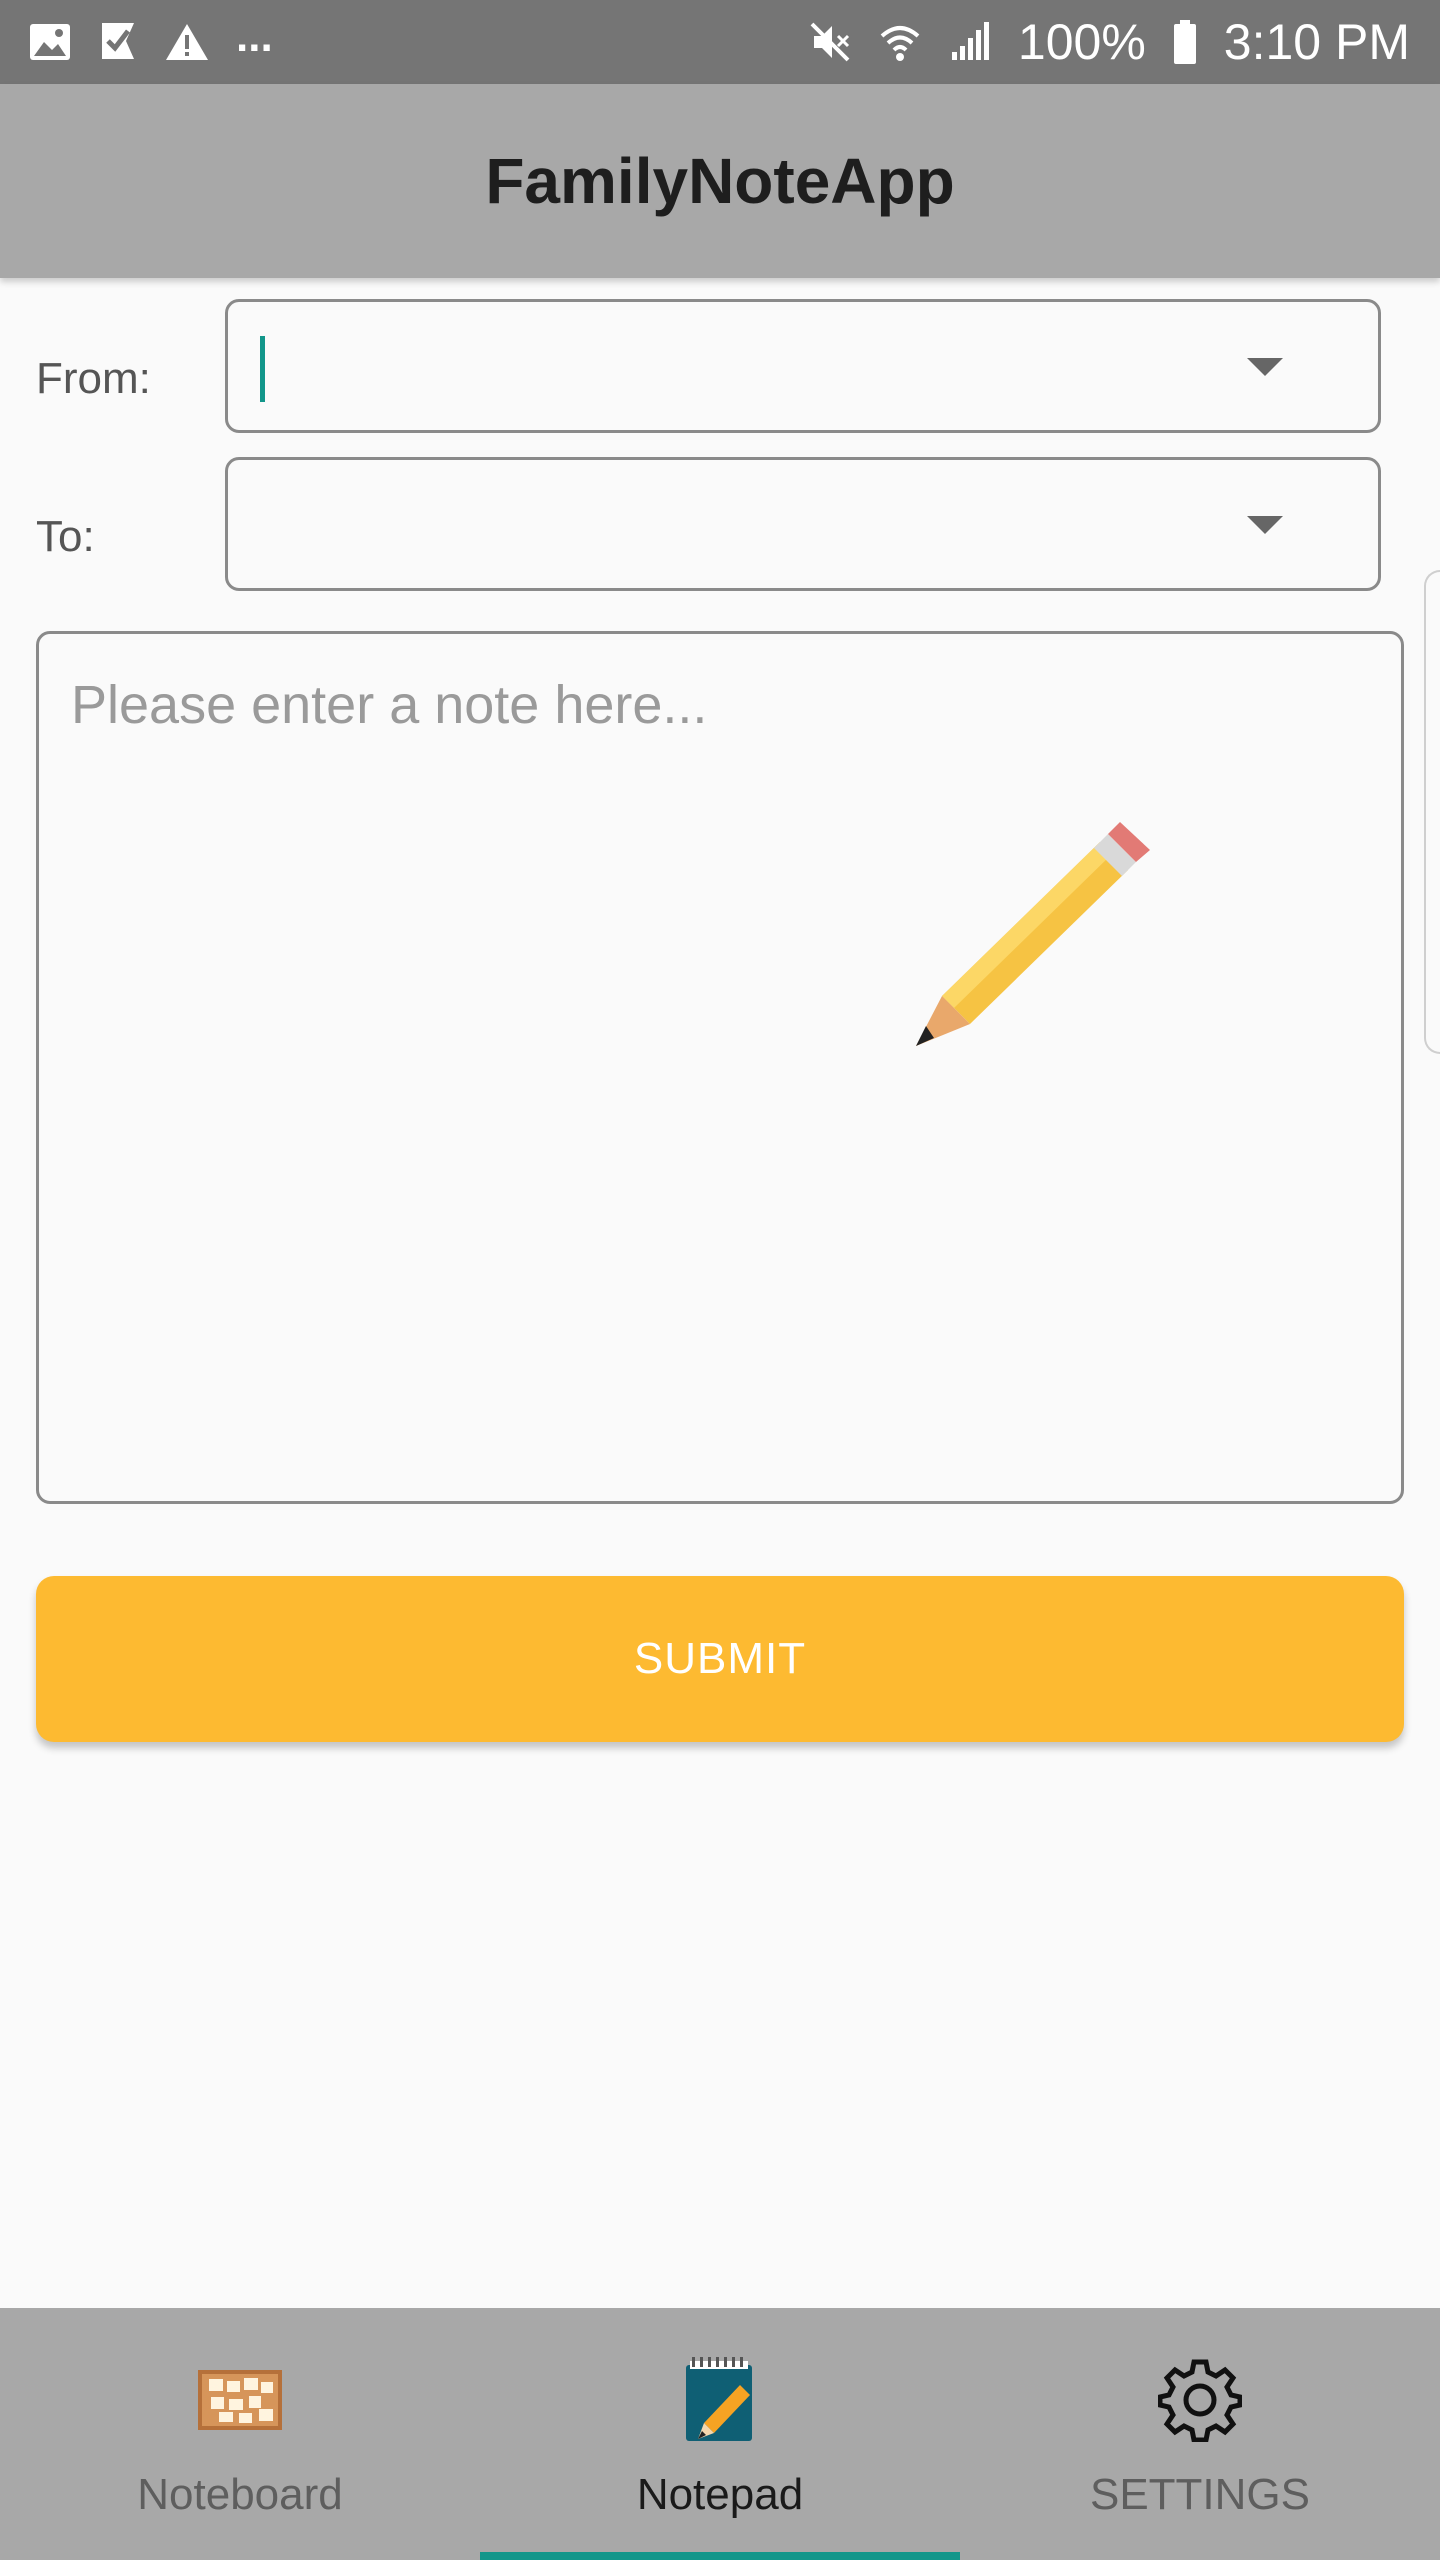 The width and height of the screenshot is (1440, 2560). Describe the element at coordinates (970, 42) in the screenshot. I see `signal-icon` at that location.